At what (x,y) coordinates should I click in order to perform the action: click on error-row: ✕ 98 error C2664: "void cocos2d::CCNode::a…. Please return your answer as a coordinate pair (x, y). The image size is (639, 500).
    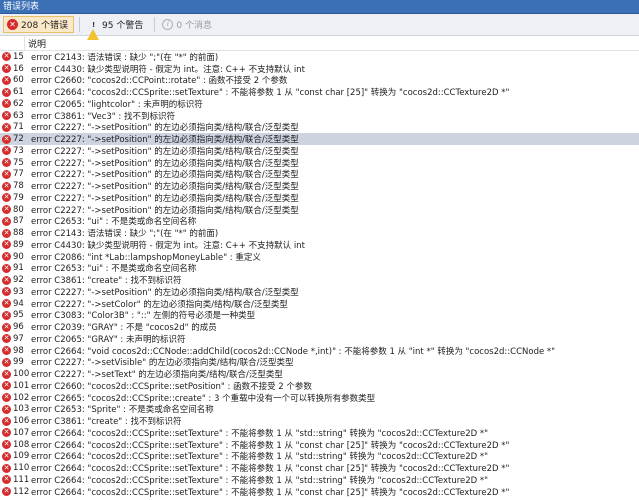
    Looking at the image, I should click on (319, 351).